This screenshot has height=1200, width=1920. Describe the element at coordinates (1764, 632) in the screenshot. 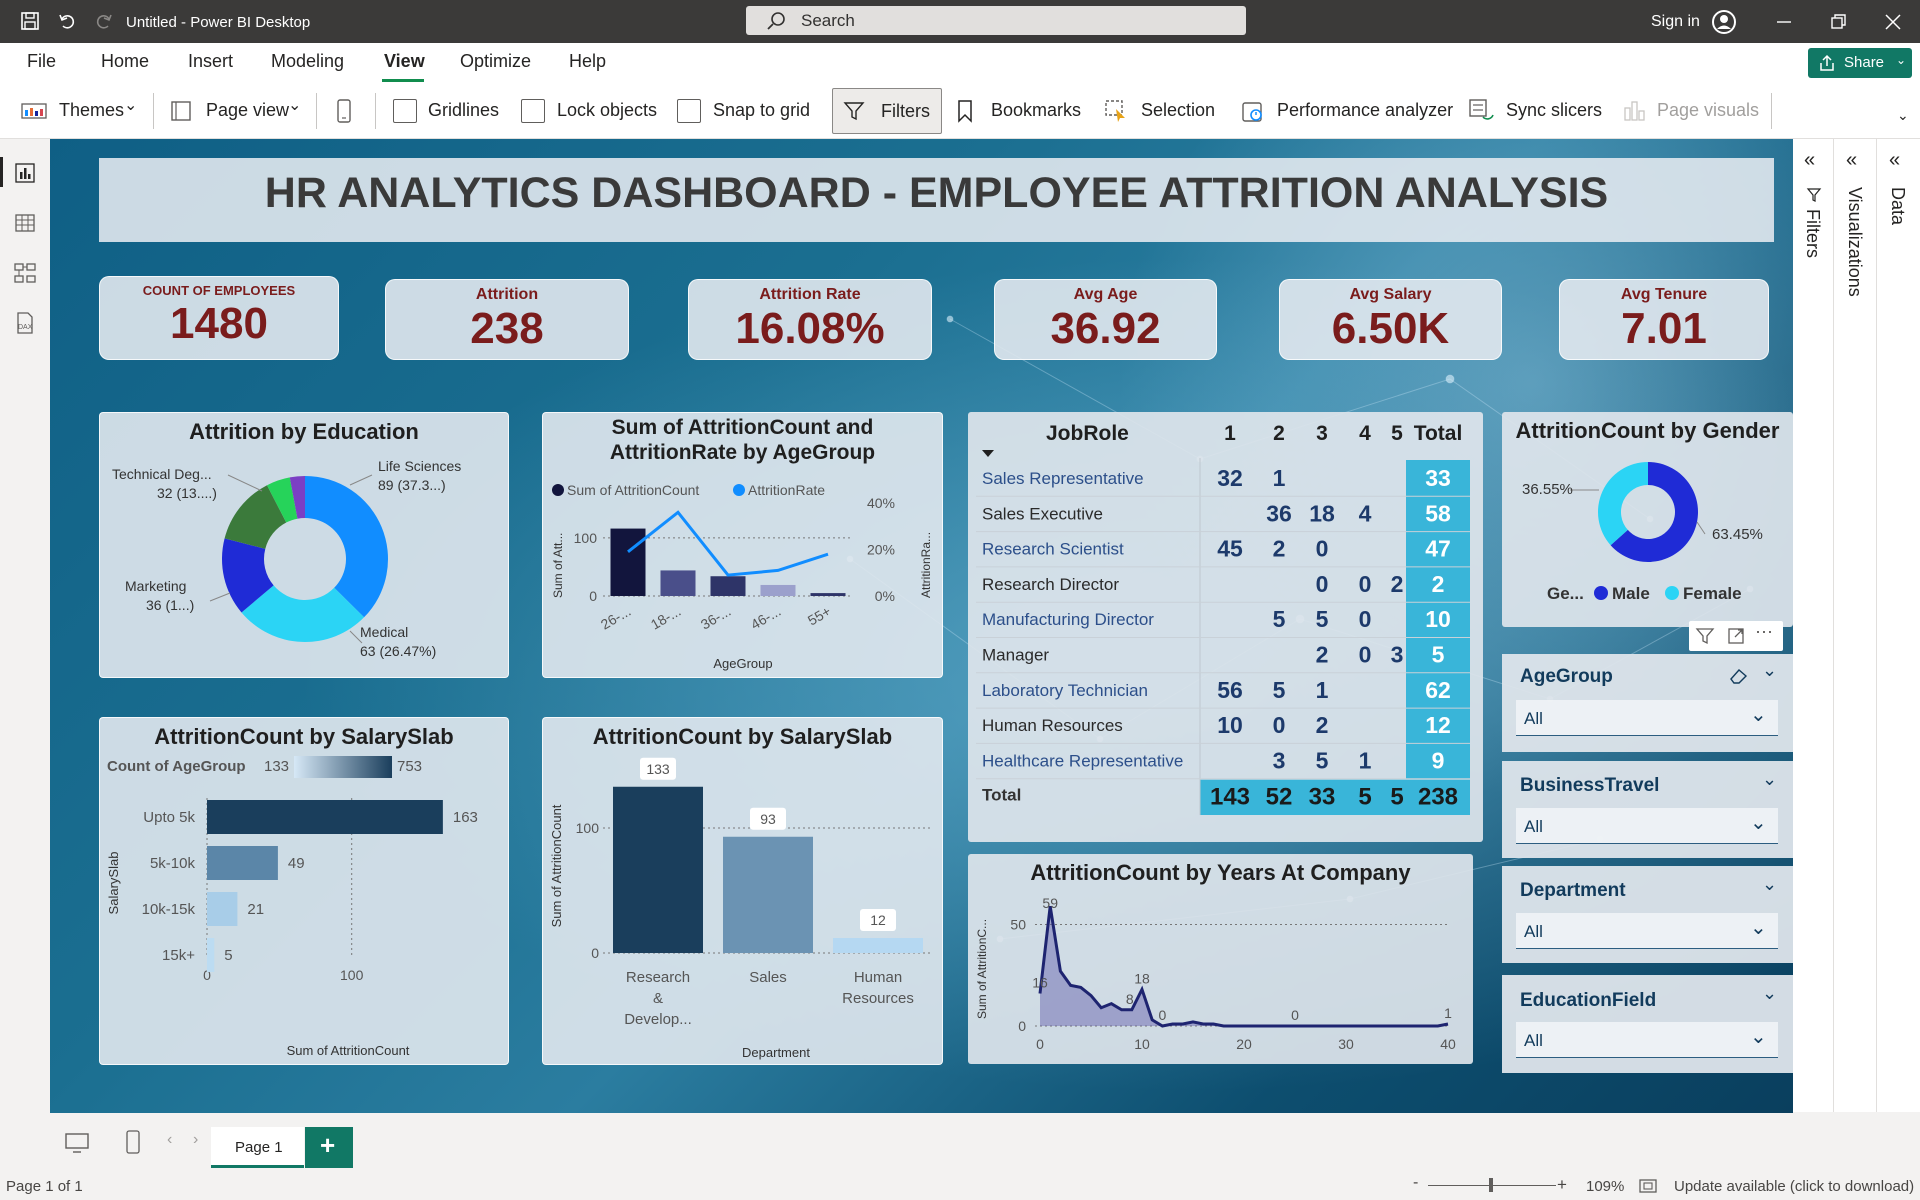

I see `more-options-icon: ⋯` at that location.